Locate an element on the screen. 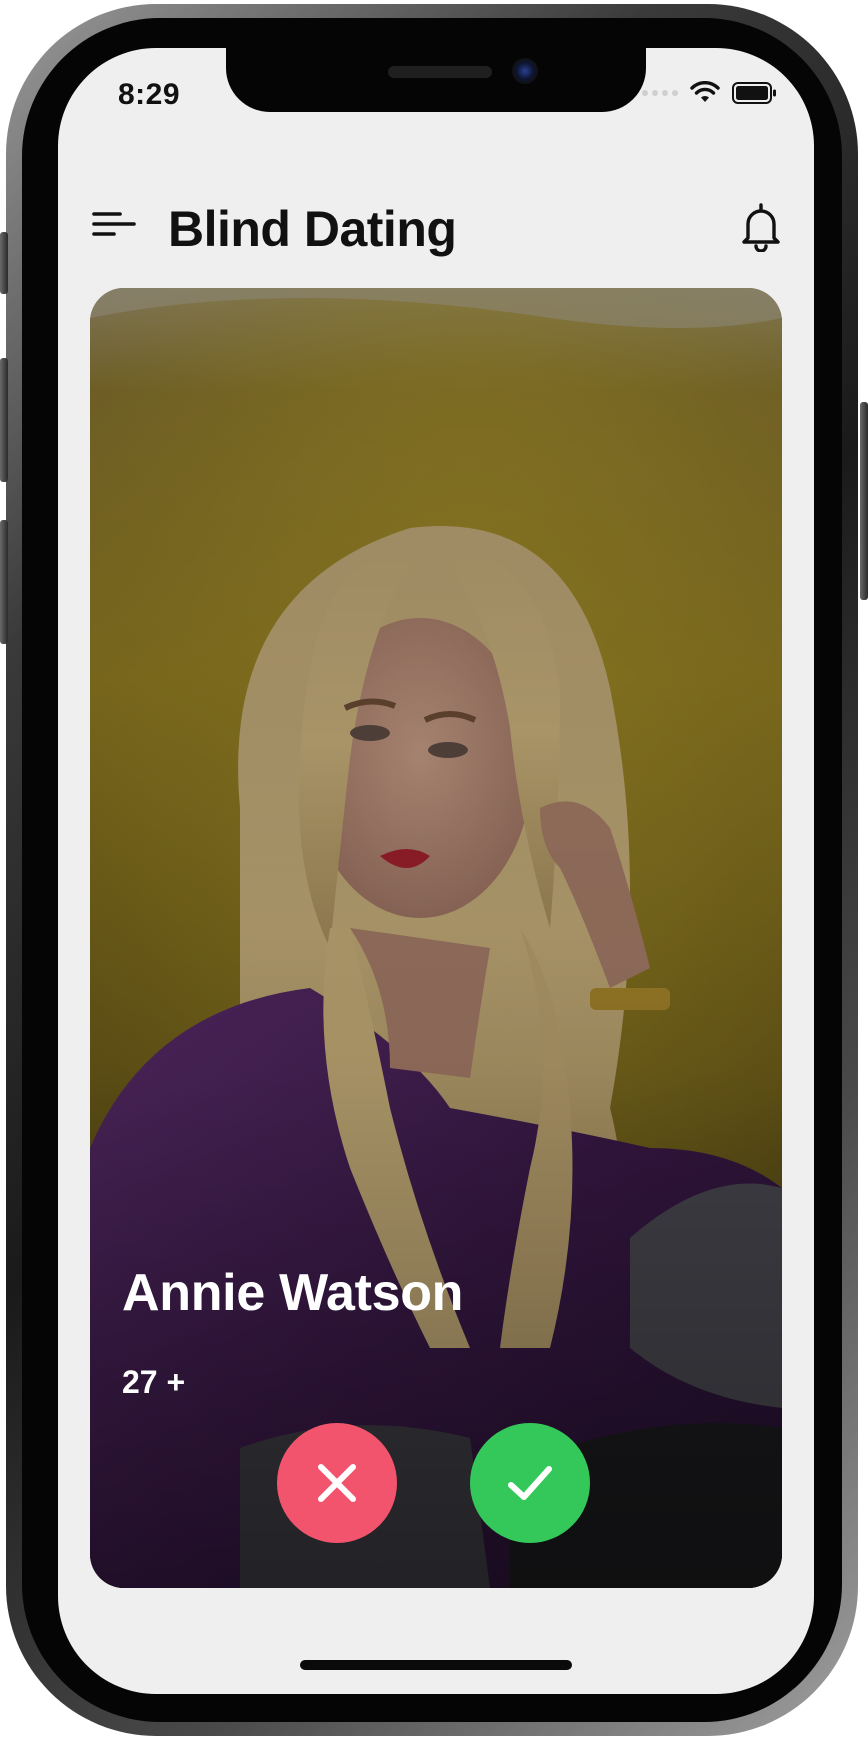 The height and width of the screenshot is (1743, 868). status-time: 8:29 is located at coordinates (149, 94).